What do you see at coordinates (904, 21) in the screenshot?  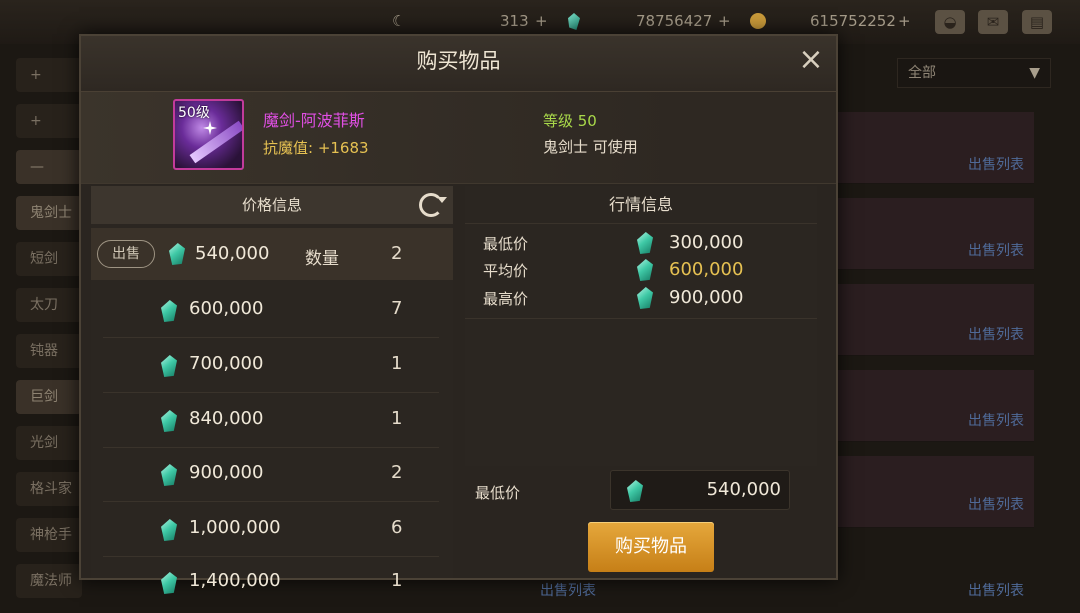 I see `currency3-plus: +` at bounding box center [904, 21].